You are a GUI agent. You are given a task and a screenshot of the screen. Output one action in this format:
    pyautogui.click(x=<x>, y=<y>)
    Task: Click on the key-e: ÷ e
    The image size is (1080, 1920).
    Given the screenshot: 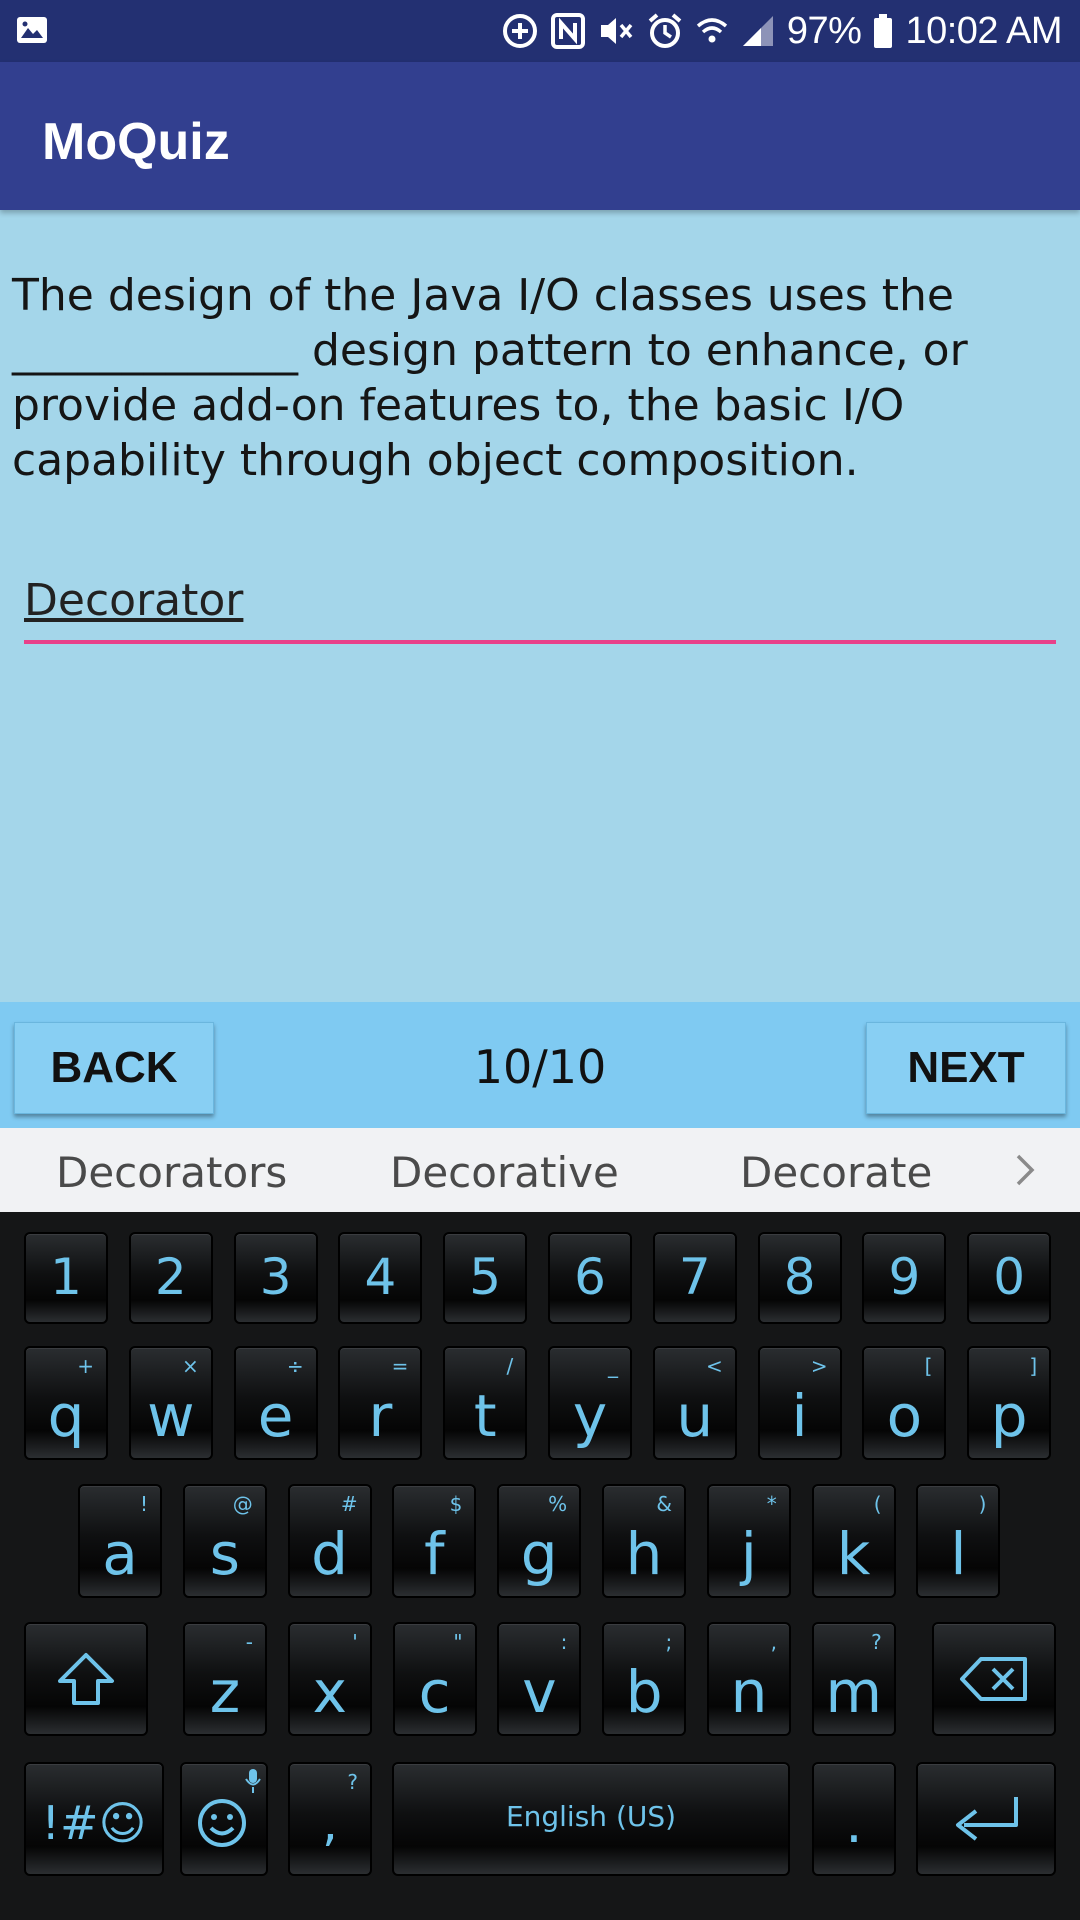 What is the action you would take?
    pyautogui.click(x=275, y=1403)
    